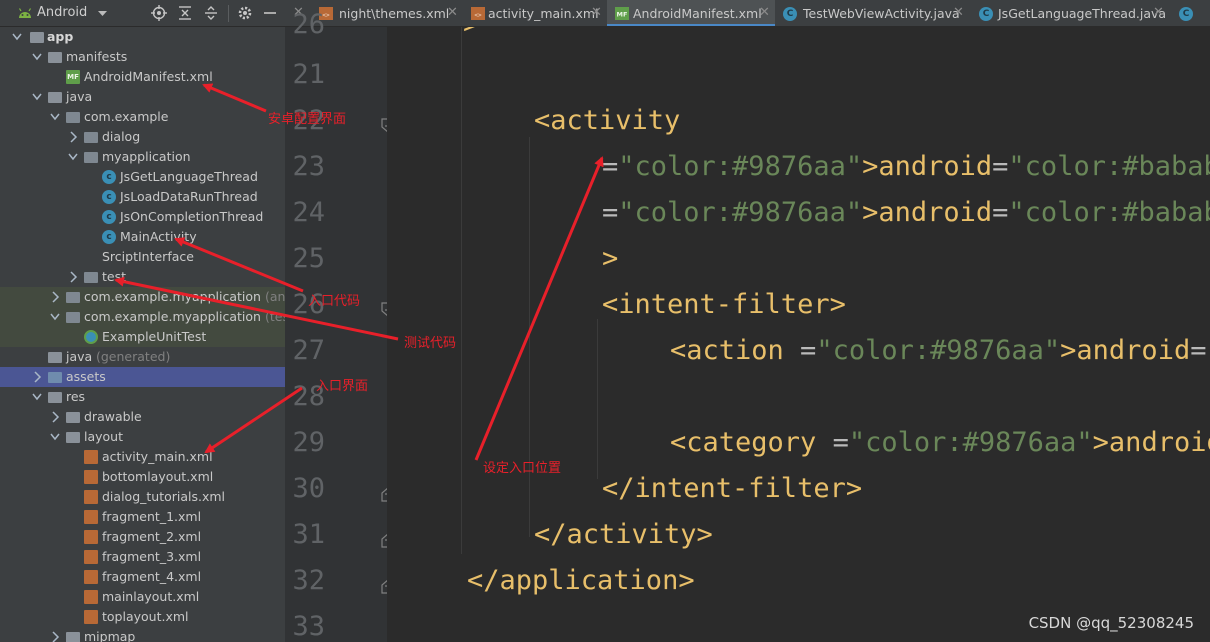 The image size is (1210, 642). I want to click on android-icon, so click(25, 13).